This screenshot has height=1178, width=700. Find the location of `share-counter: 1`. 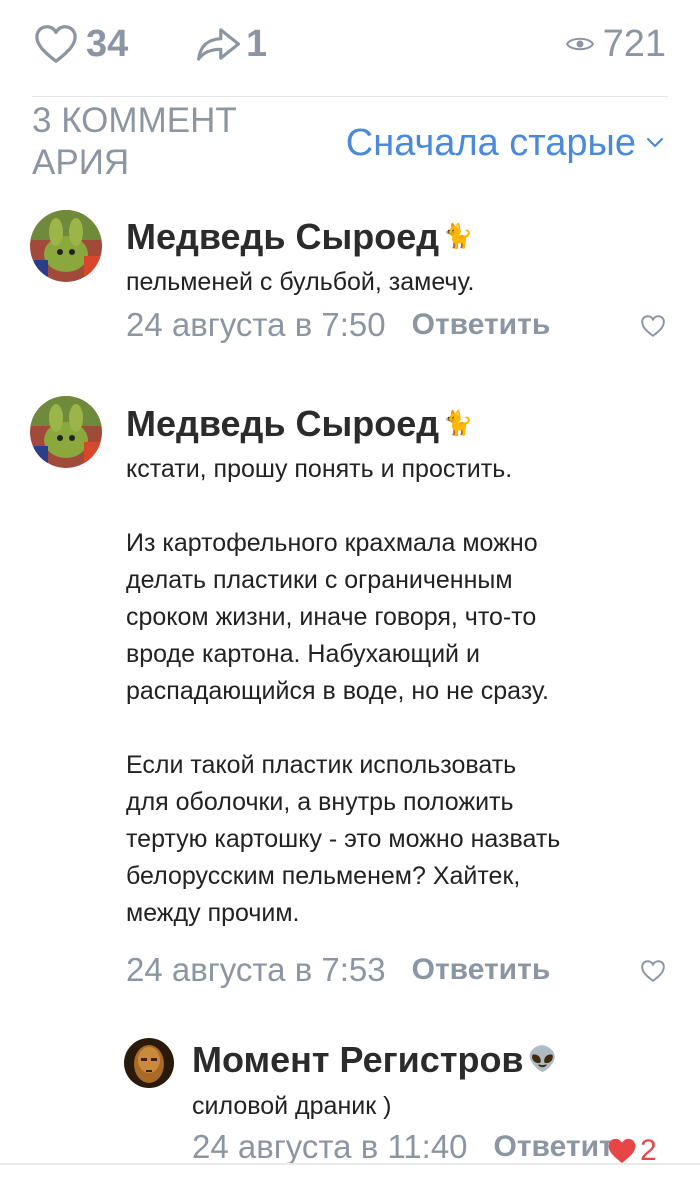

share-counter: 1 is located at coordinates (231, 44).